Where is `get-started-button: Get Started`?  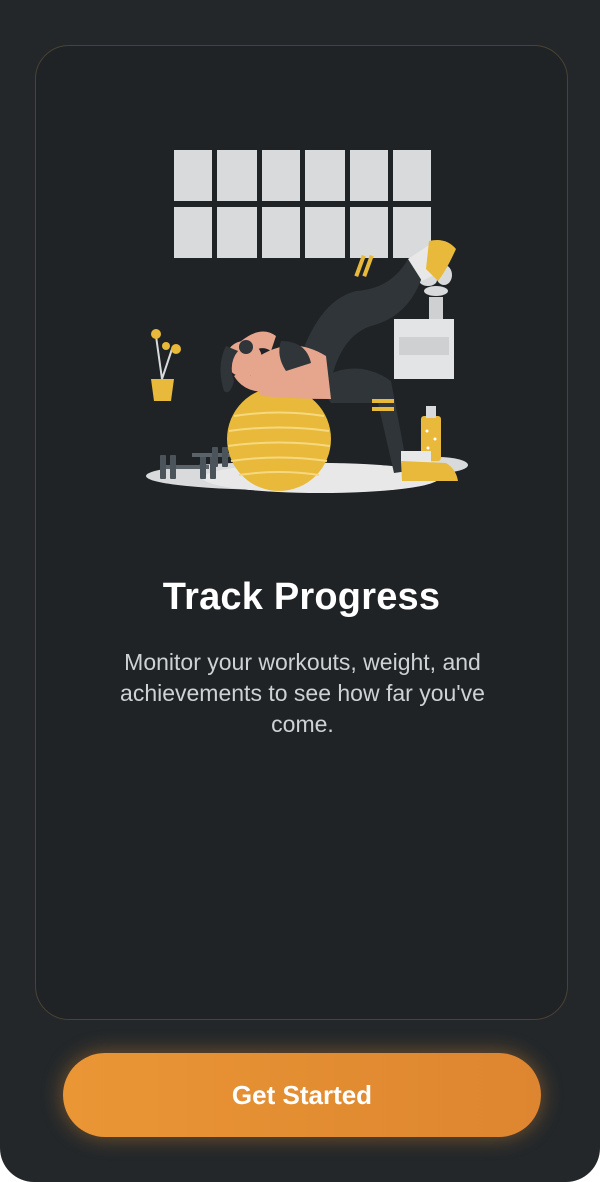
get-started-button: Get Started is located at coordinates (302, 1095).